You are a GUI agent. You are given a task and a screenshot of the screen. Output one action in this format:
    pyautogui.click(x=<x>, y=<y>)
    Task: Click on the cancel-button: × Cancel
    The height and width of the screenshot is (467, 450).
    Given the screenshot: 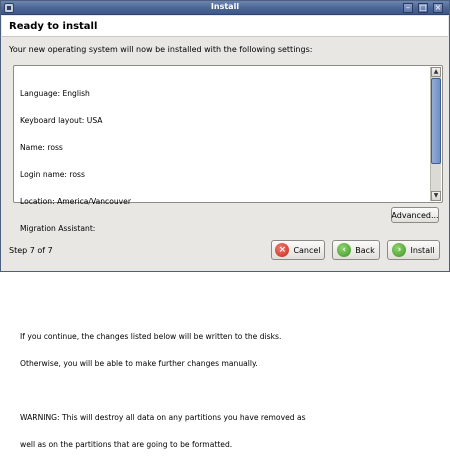 What is the action you would take?
    pyautogui.click(x=298, y=250)
    